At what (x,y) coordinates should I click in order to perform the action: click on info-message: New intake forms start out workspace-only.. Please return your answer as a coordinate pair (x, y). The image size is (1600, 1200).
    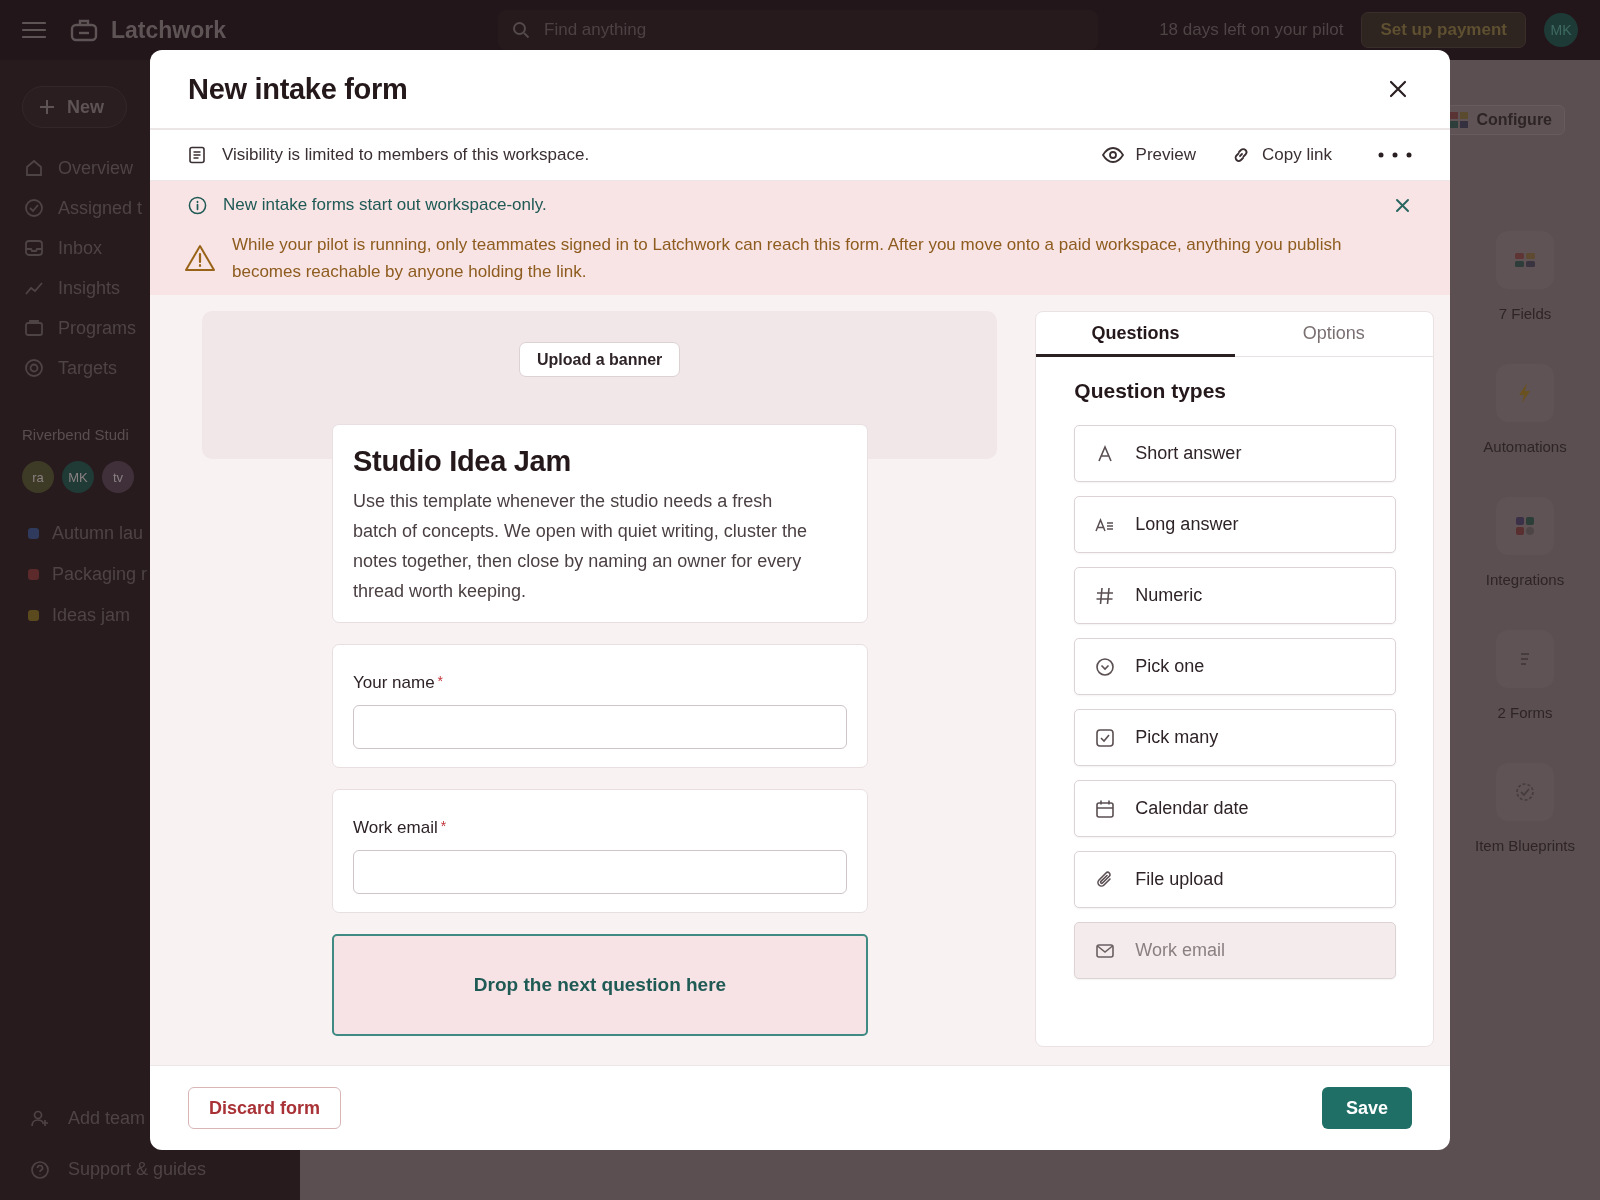
    Looking at the image, I should click on (385, 205).